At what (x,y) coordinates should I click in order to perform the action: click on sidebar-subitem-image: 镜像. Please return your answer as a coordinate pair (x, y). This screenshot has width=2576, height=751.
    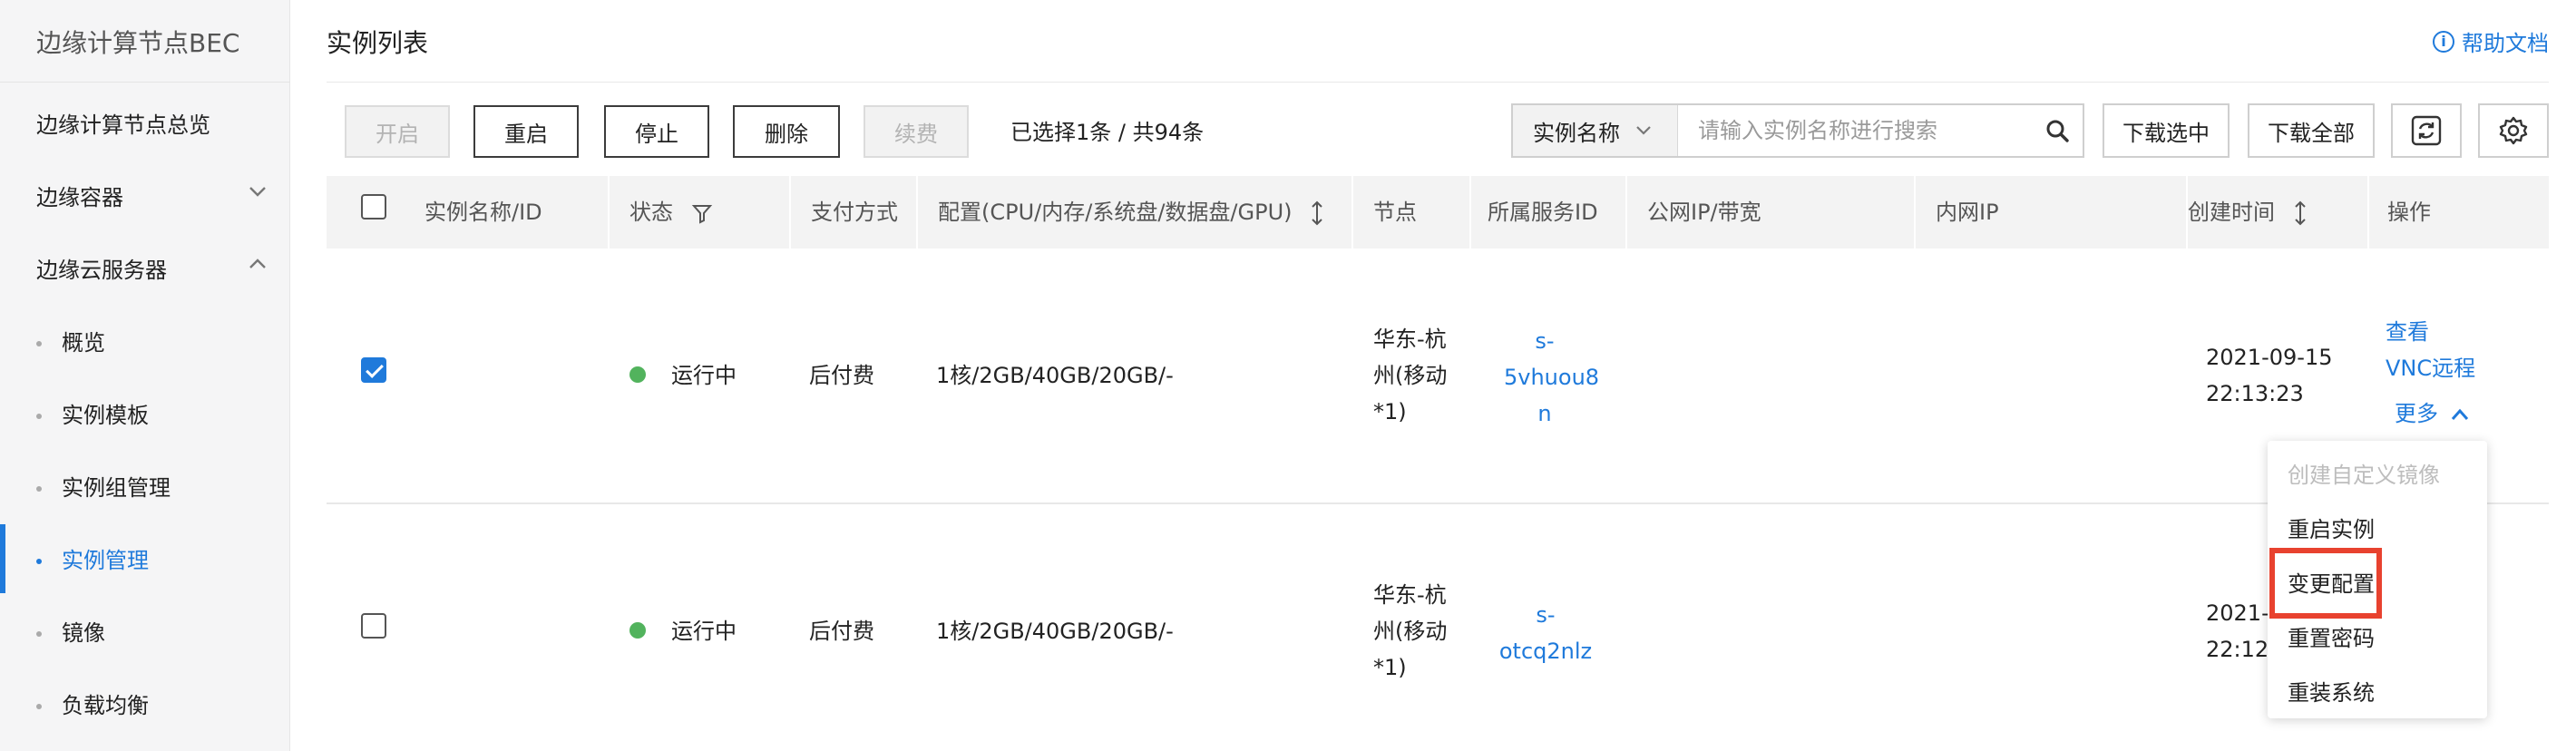
    Looking at the image, I should click on (70, 631).